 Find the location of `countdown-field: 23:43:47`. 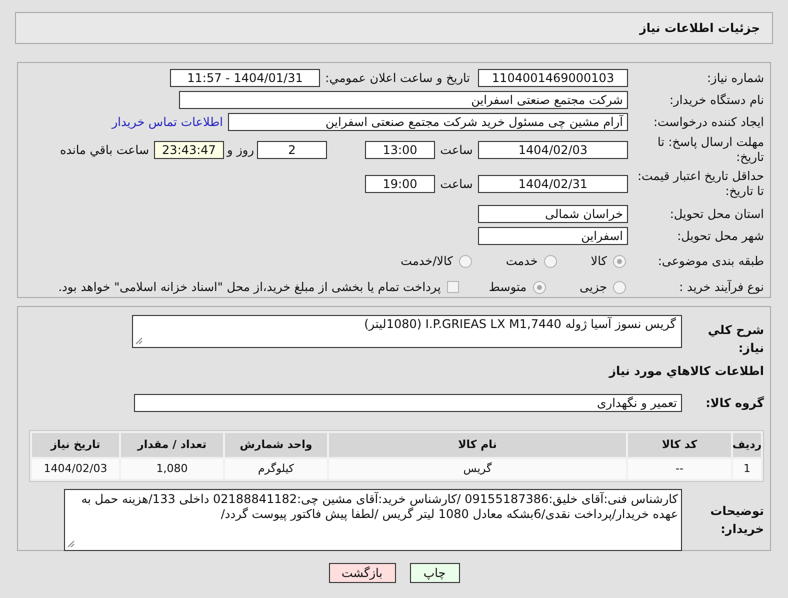

countdown-field: 23:43:47 is located at coordinates (189, 150).